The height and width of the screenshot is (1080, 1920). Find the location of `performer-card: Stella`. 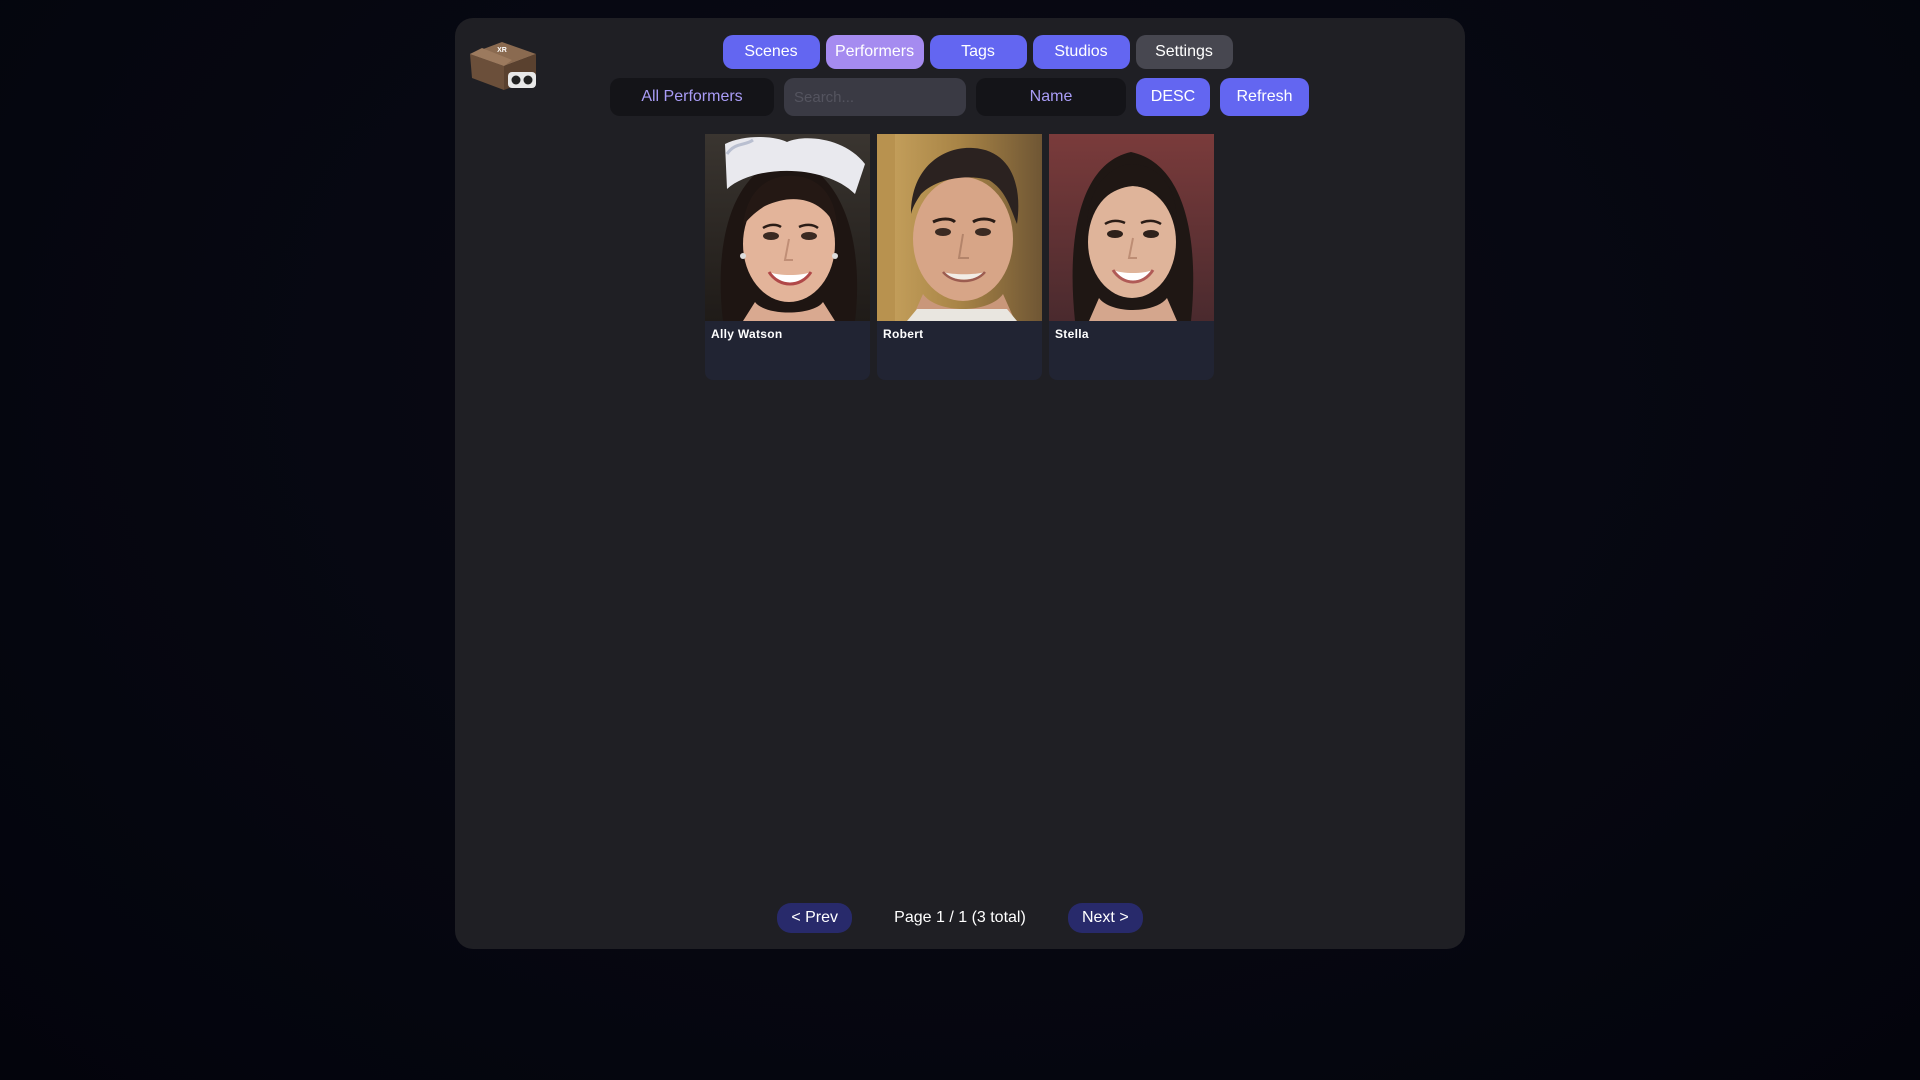

performer-card: Stella is located at coordinates (1131, 257).